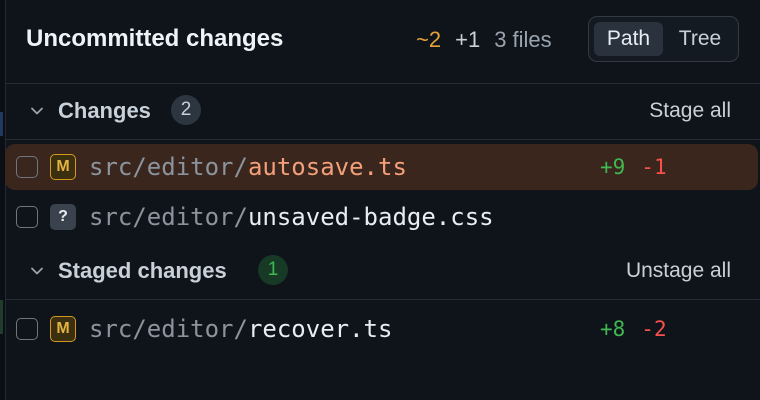 The width and height of the screenshot is (760, 400). What do you see at coordinates (654, 167) in the screenshot?
I see `deletions: -1` at bounding box center [654, 167].